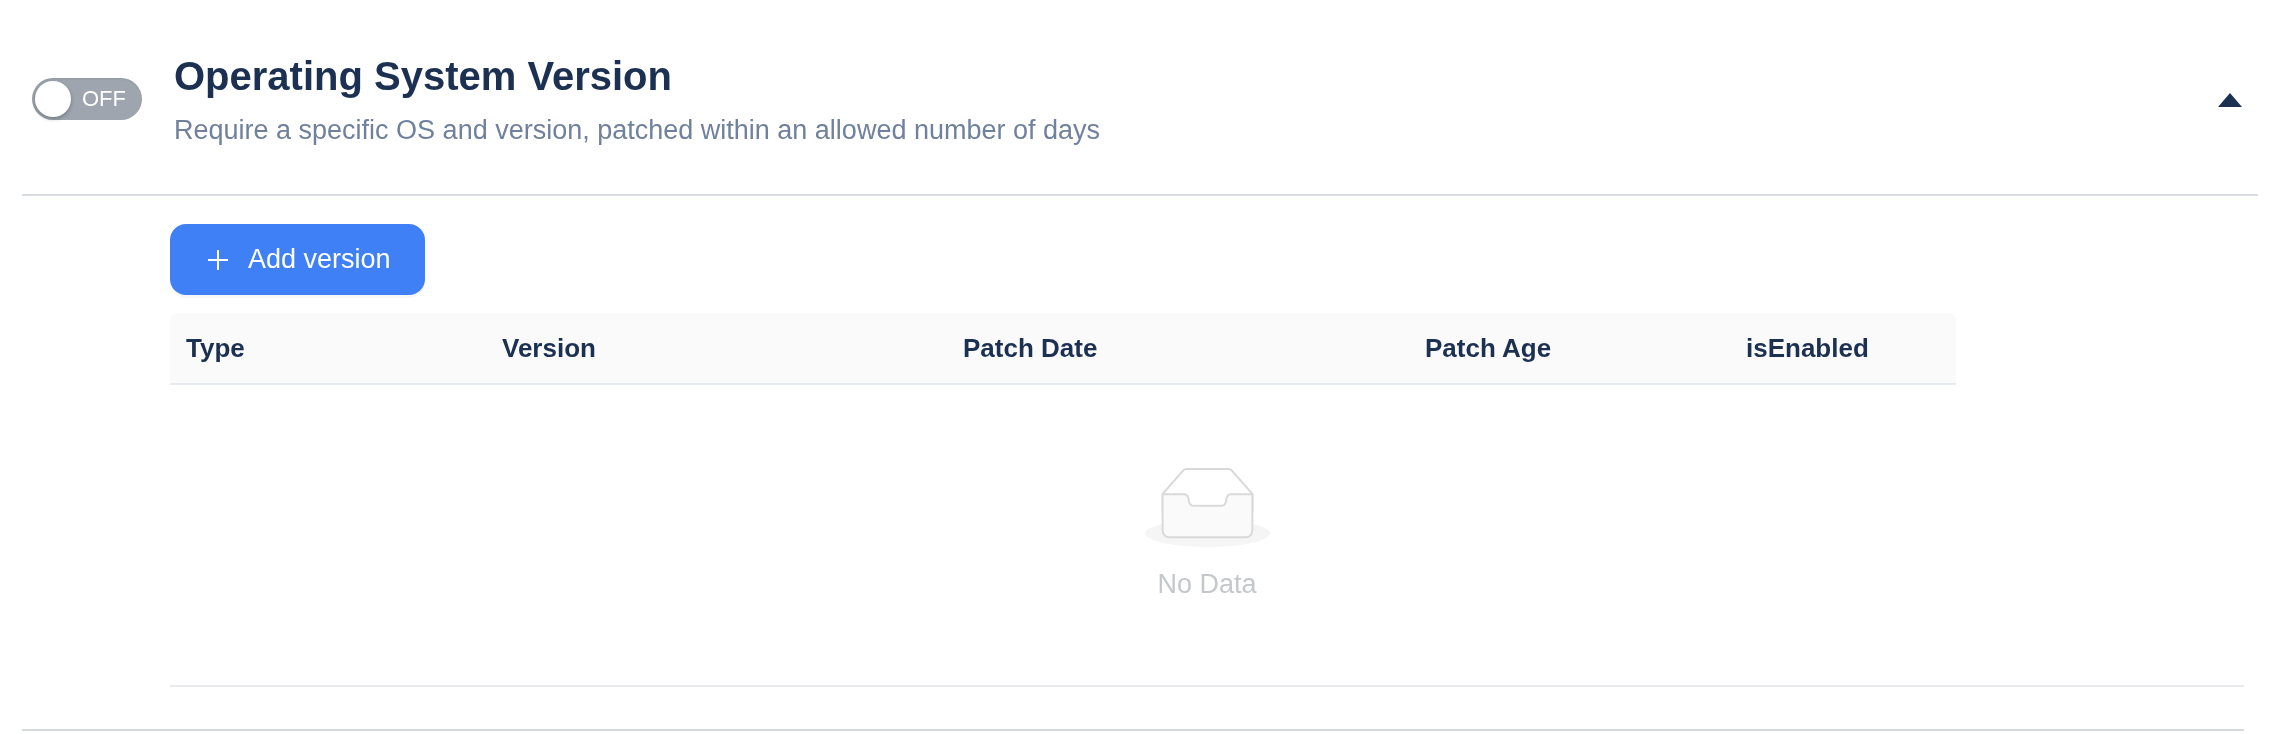 The height and width of the screenshot is (734, 2280). Describe the element at coordinates (423, 76) in the screenshot. I see `section-title: Operating System Version` at that location.